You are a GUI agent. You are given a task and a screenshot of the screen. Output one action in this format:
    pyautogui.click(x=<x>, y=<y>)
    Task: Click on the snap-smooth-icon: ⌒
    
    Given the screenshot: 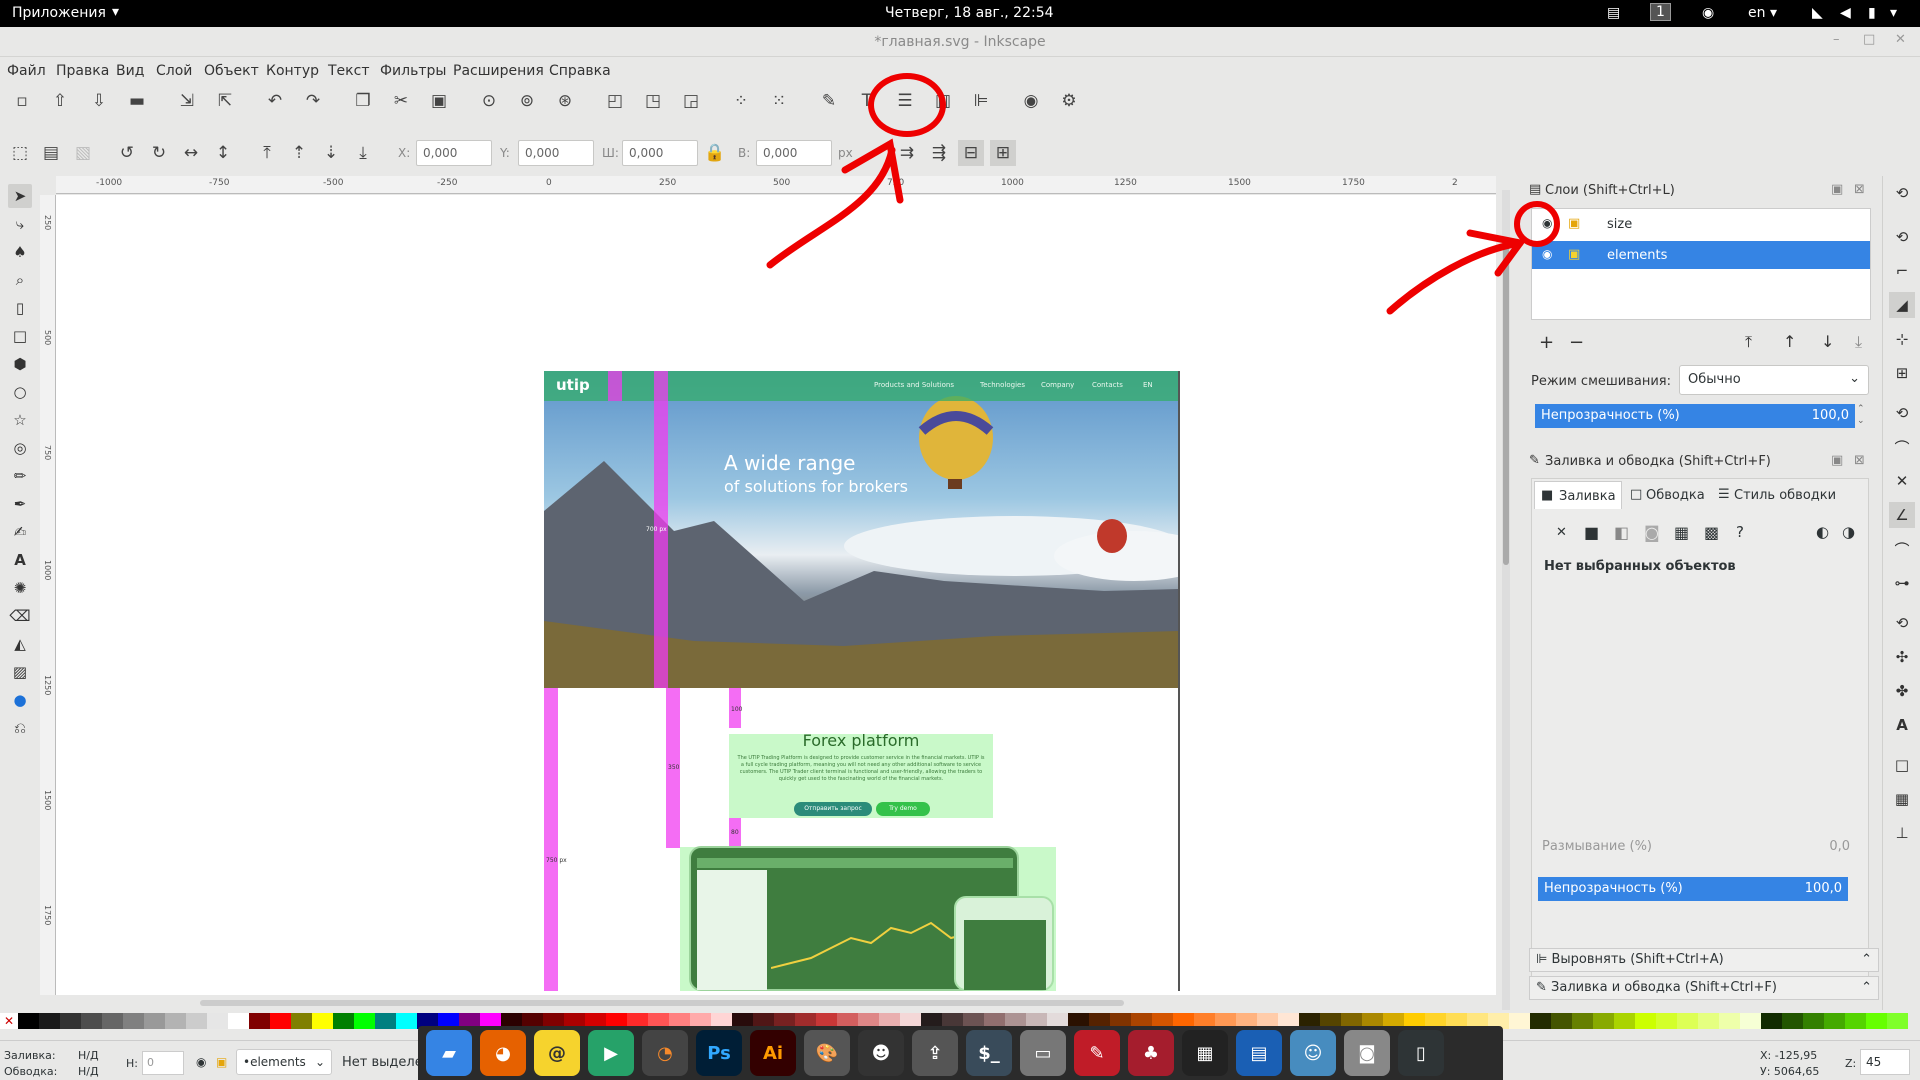 What is the action you would take?
    pyautogui.click(x=1902, y=549)
    